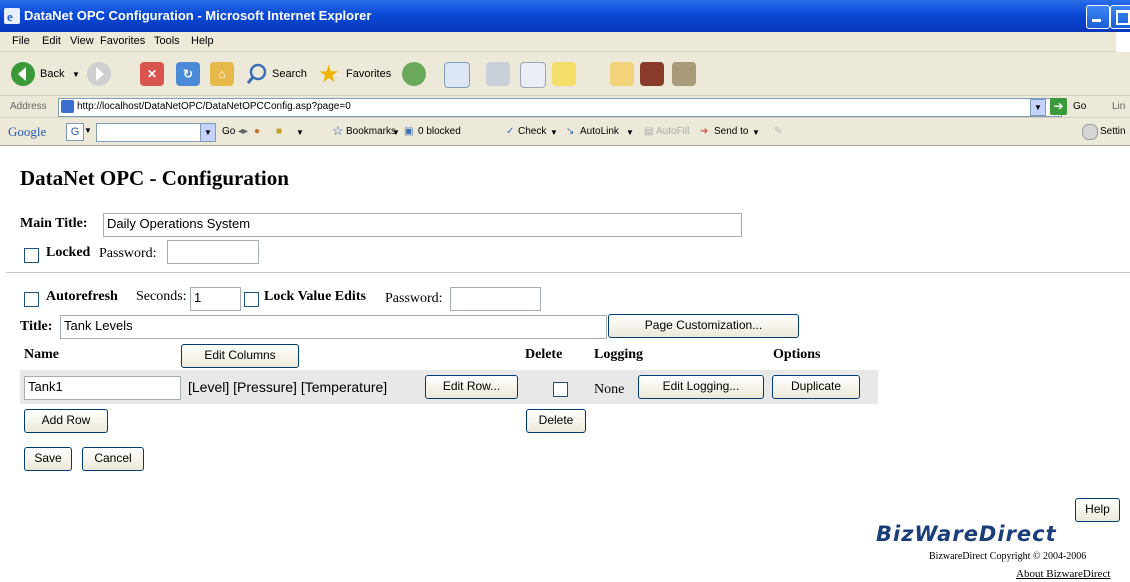 The width and height of the screenshot is (1130, 582). I want to click on autolink-icon: ↘, so click(570, 131).